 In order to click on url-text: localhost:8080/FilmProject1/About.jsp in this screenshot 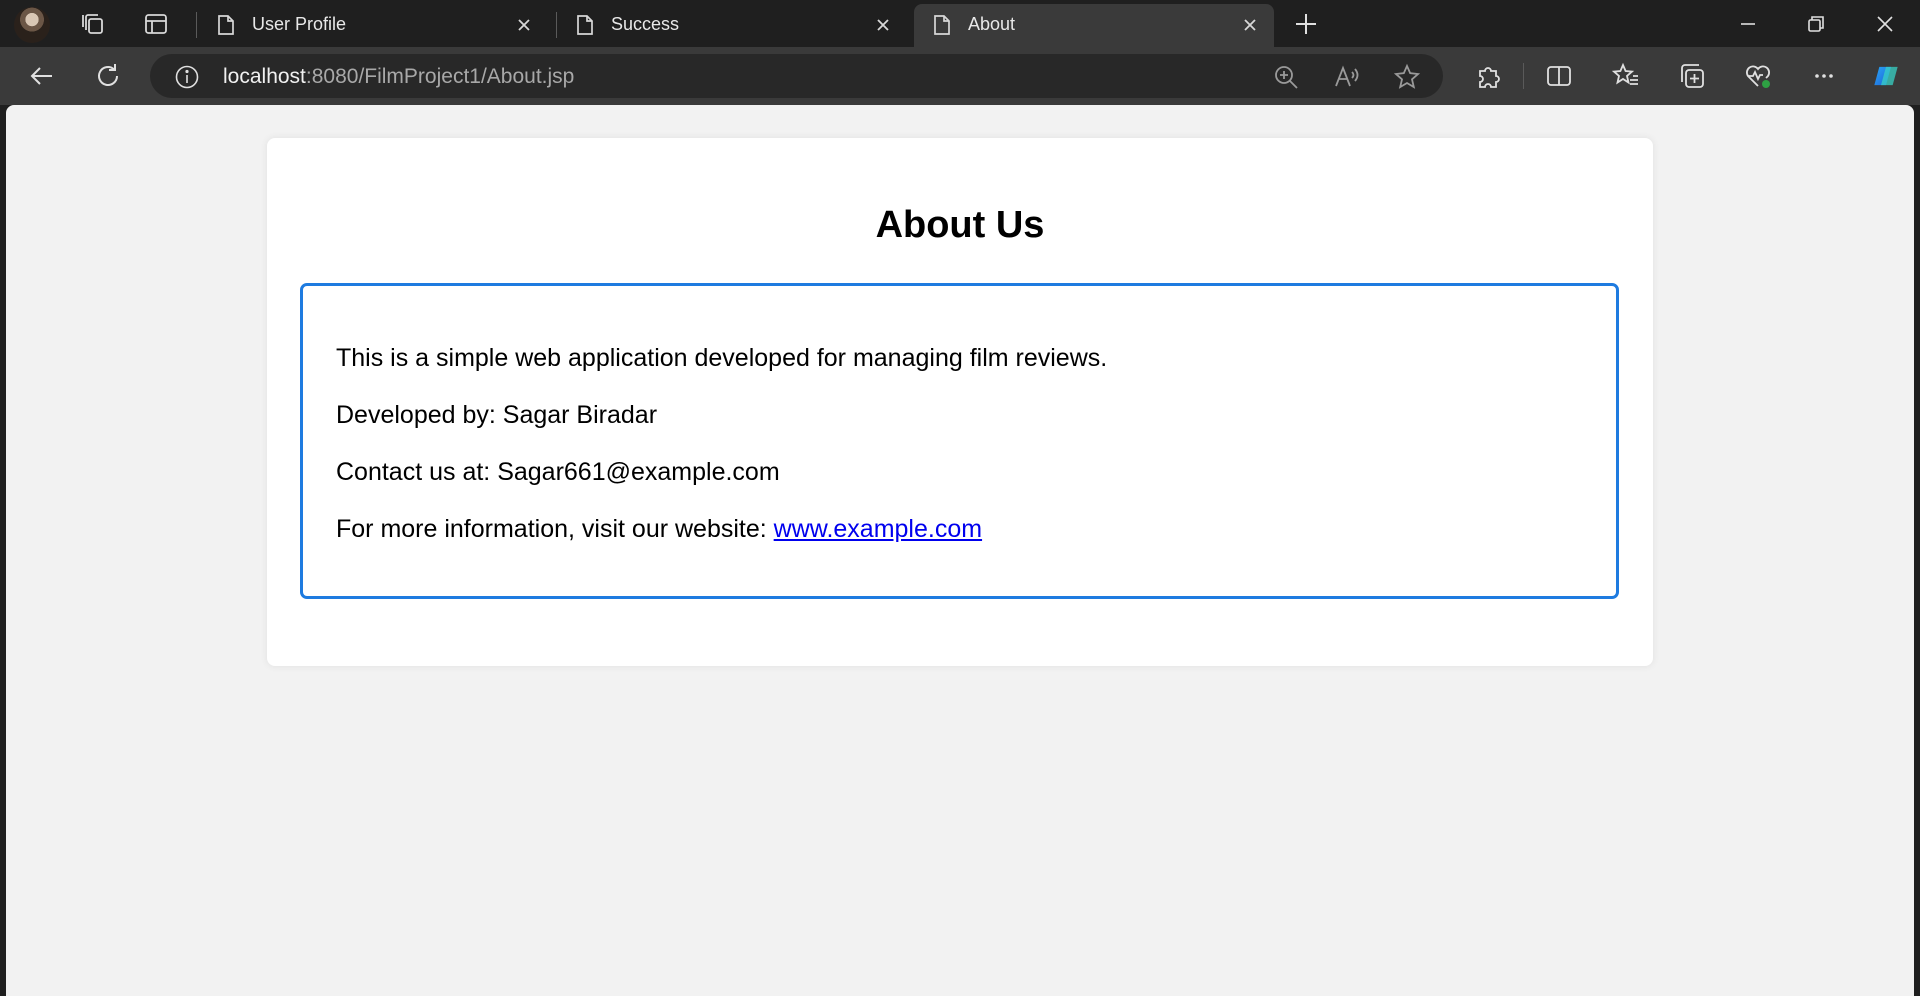, I will do `click(398, 77)`.